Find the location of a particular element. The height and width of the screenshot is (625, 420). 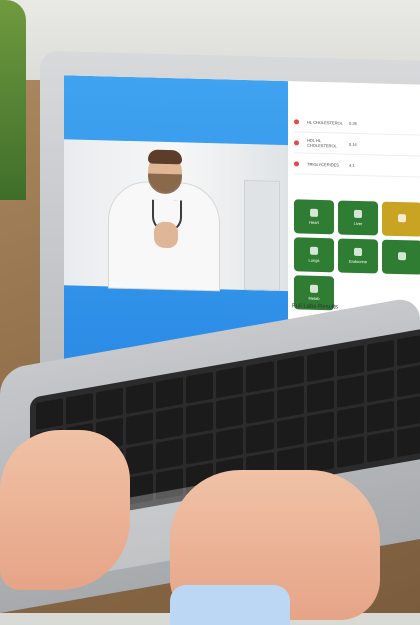

tile-liver: Liver is located at coordinates (358, 218).